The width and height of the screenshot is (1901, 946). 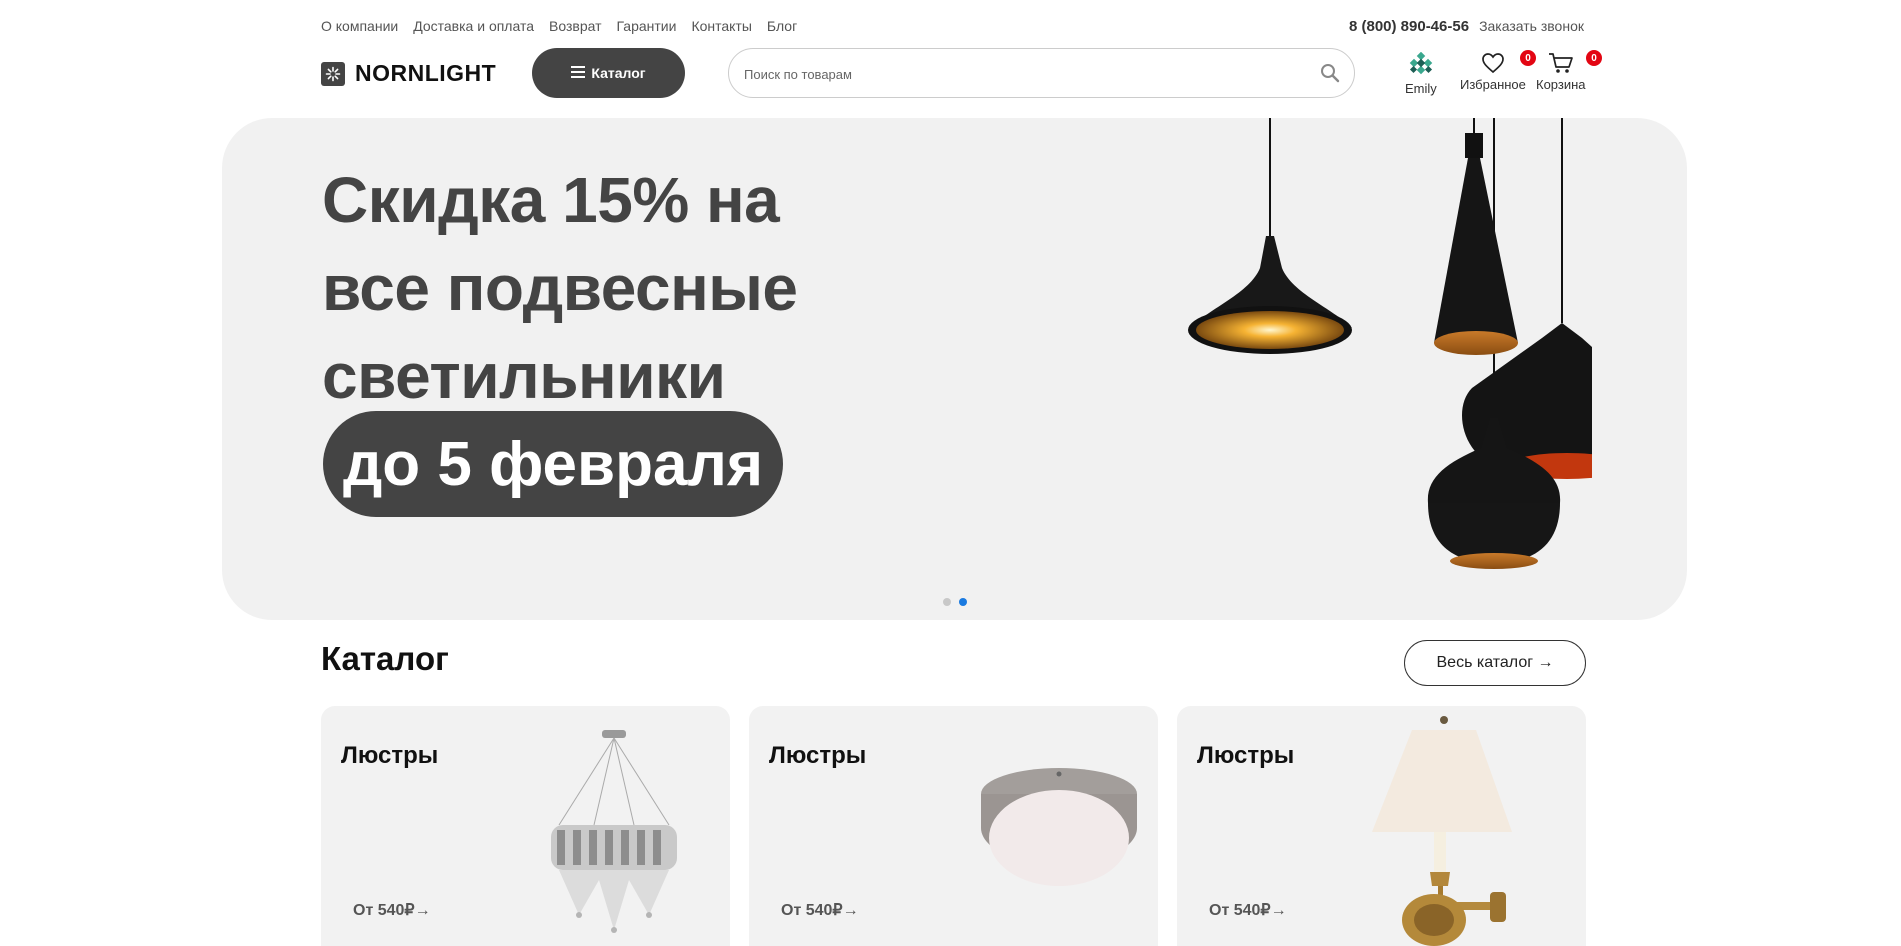 What do you see at coordinates (1531, 26) in the screenshot?
I see `callback-link: Заказать звонок` at bounding box center [1531, 26].